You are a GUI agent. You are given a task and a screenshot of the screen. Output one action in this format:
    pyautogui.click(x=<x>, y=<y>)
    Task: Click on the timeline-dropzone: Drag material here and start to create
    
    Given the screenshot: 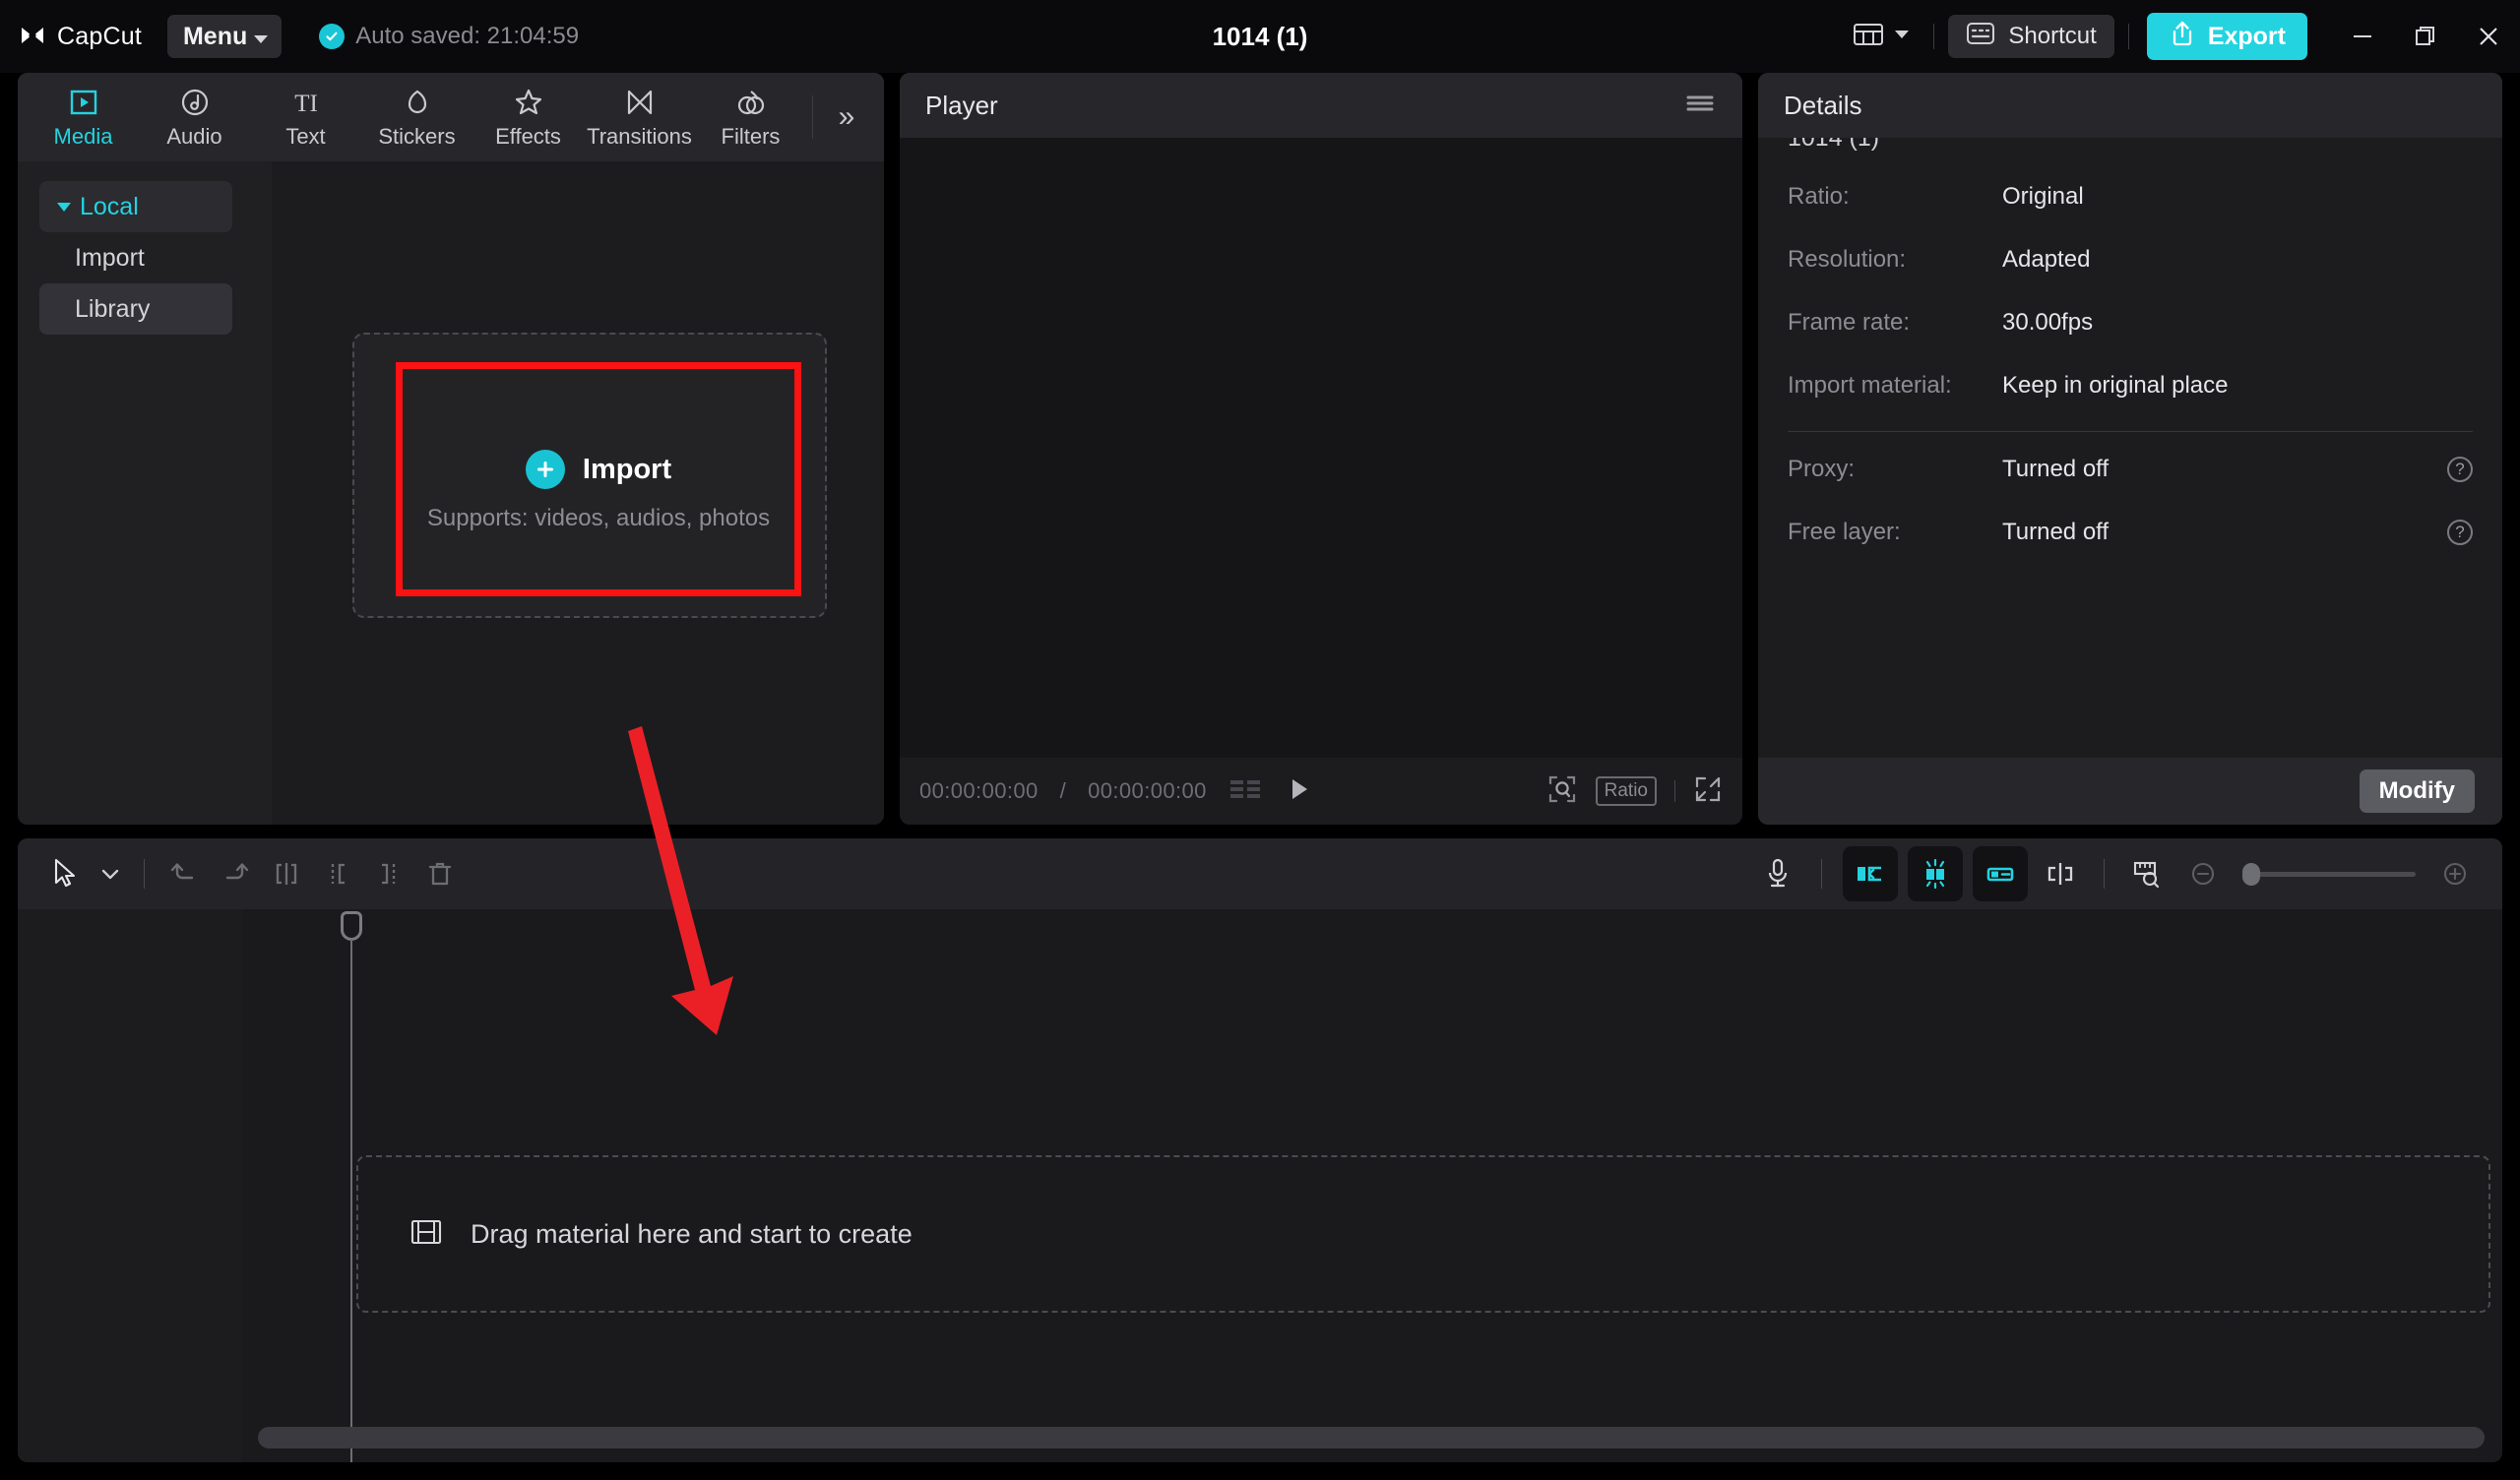 What is the action you would take?
    pyautogui.click(x=1423, y=1234)
    